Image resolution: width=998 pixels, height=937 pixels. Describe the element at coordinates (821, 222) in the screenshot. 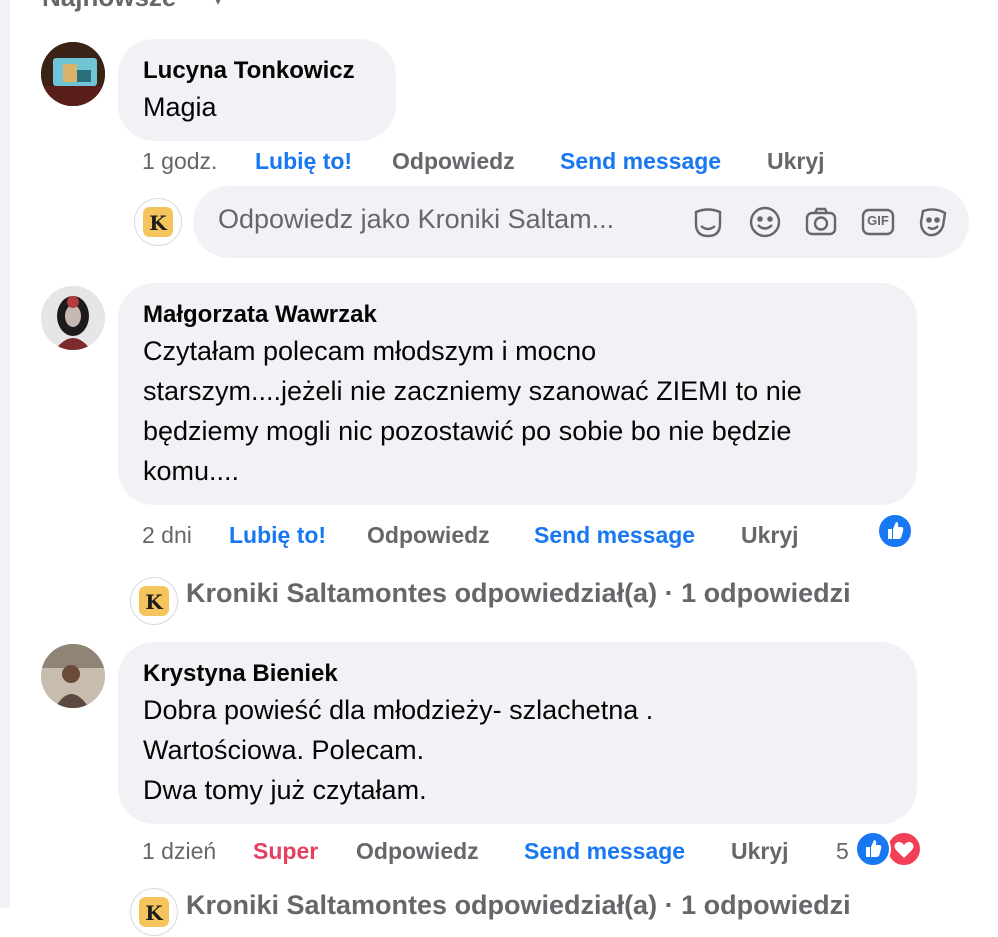

I see `camera-icon` at that location.